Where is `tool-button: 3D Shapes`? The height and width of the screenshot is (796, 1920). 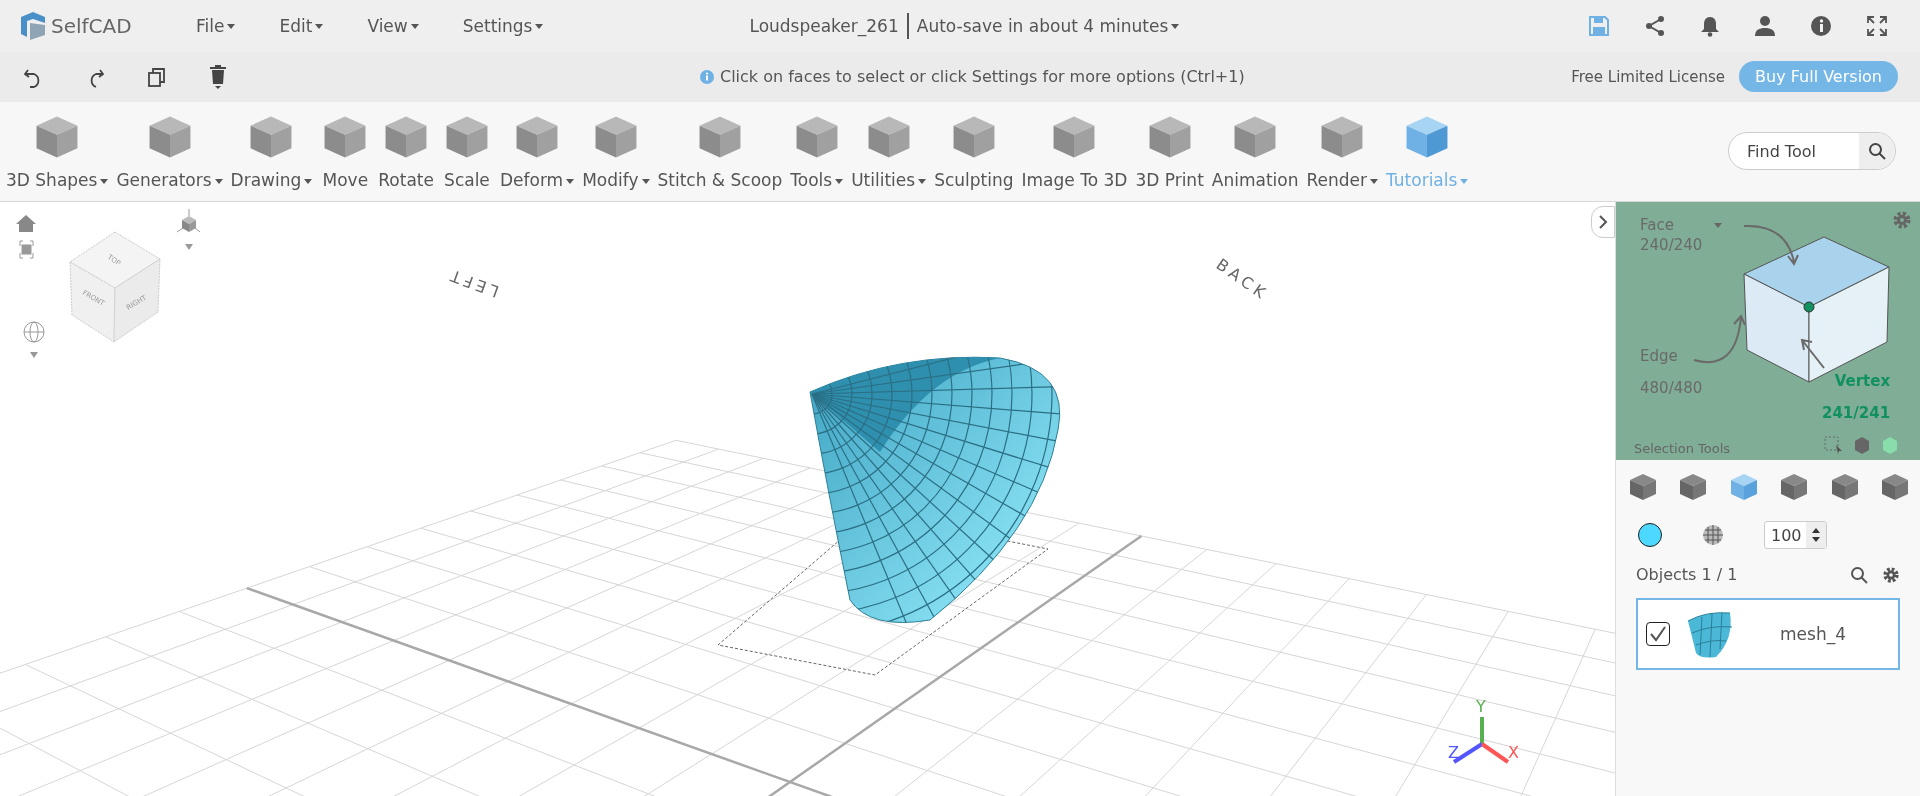 tool-button: 3D Shapes is located at coordinates (57, 151).